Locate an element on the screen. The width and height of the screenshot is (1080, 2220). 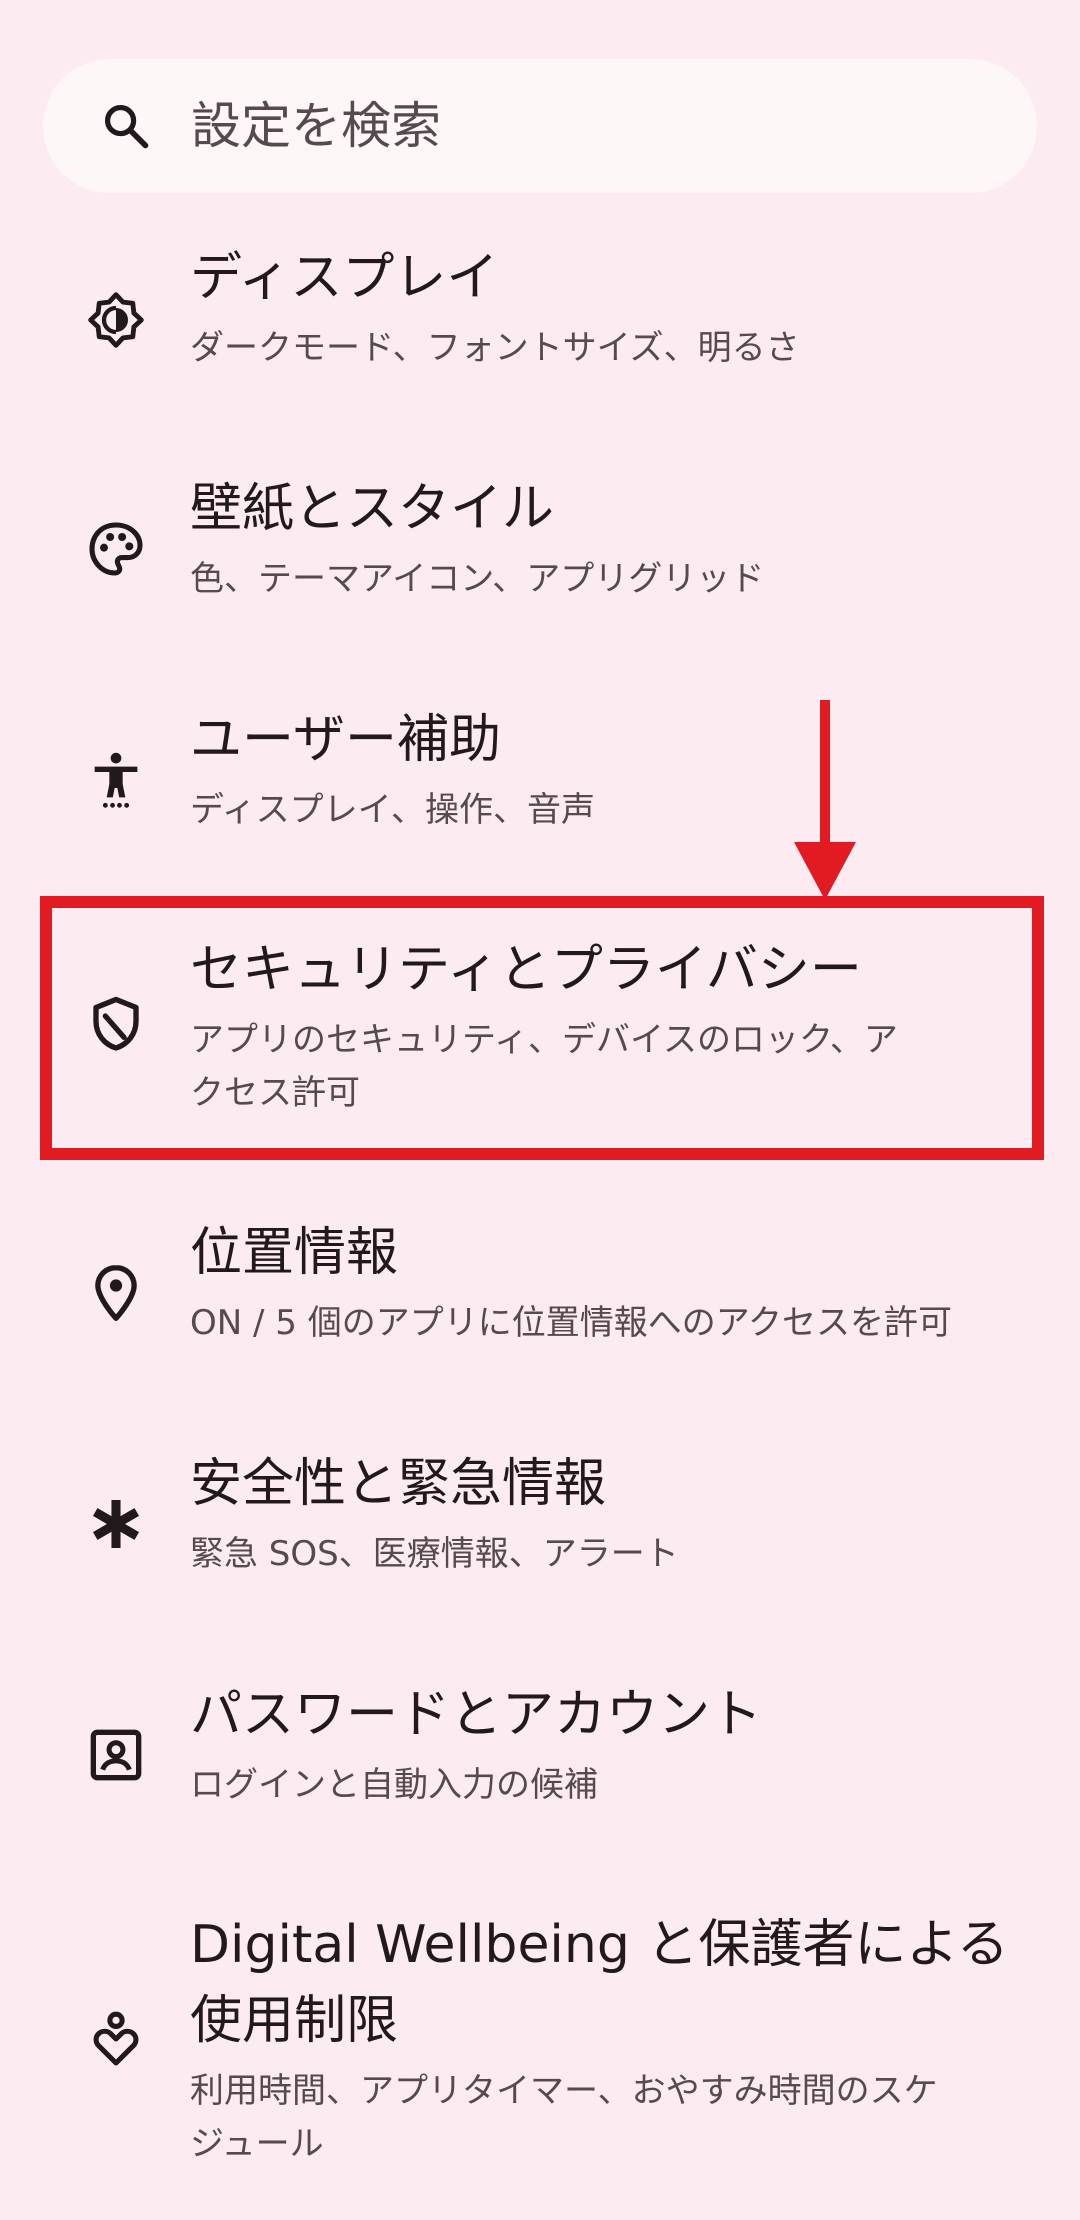
settings-item-title: 位置情報 is located at coordinates (294, 1253).